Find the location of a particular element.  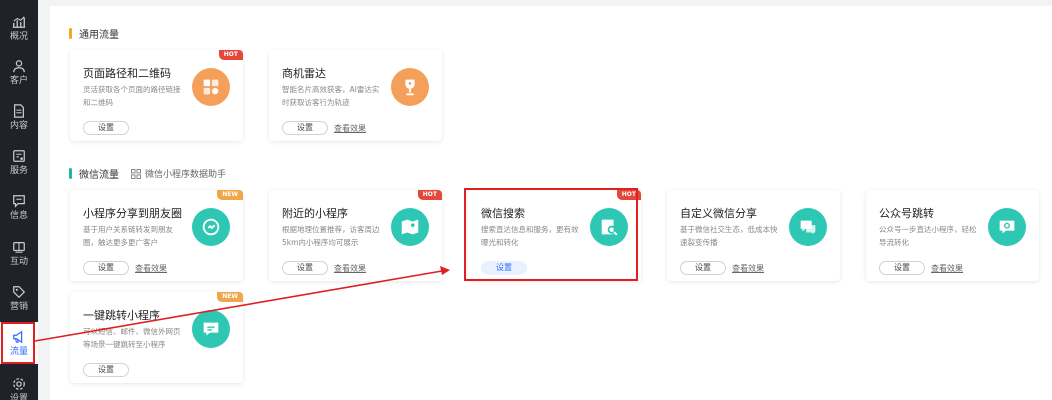

card-desc: 灵活获取各个页面的路径链接和二维码 is located at coordinates (132, 96).